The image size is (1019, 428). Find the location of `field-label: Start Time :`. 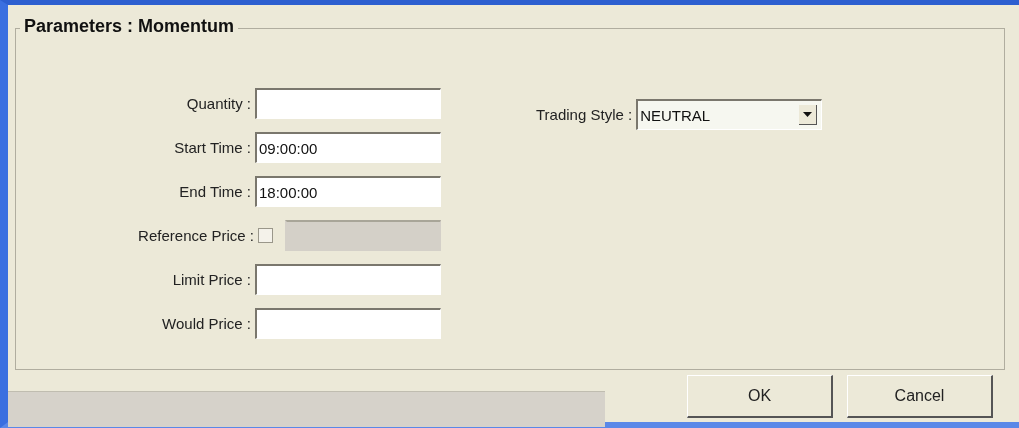

field-label: Start Time : is located at coordinates (212, 147).